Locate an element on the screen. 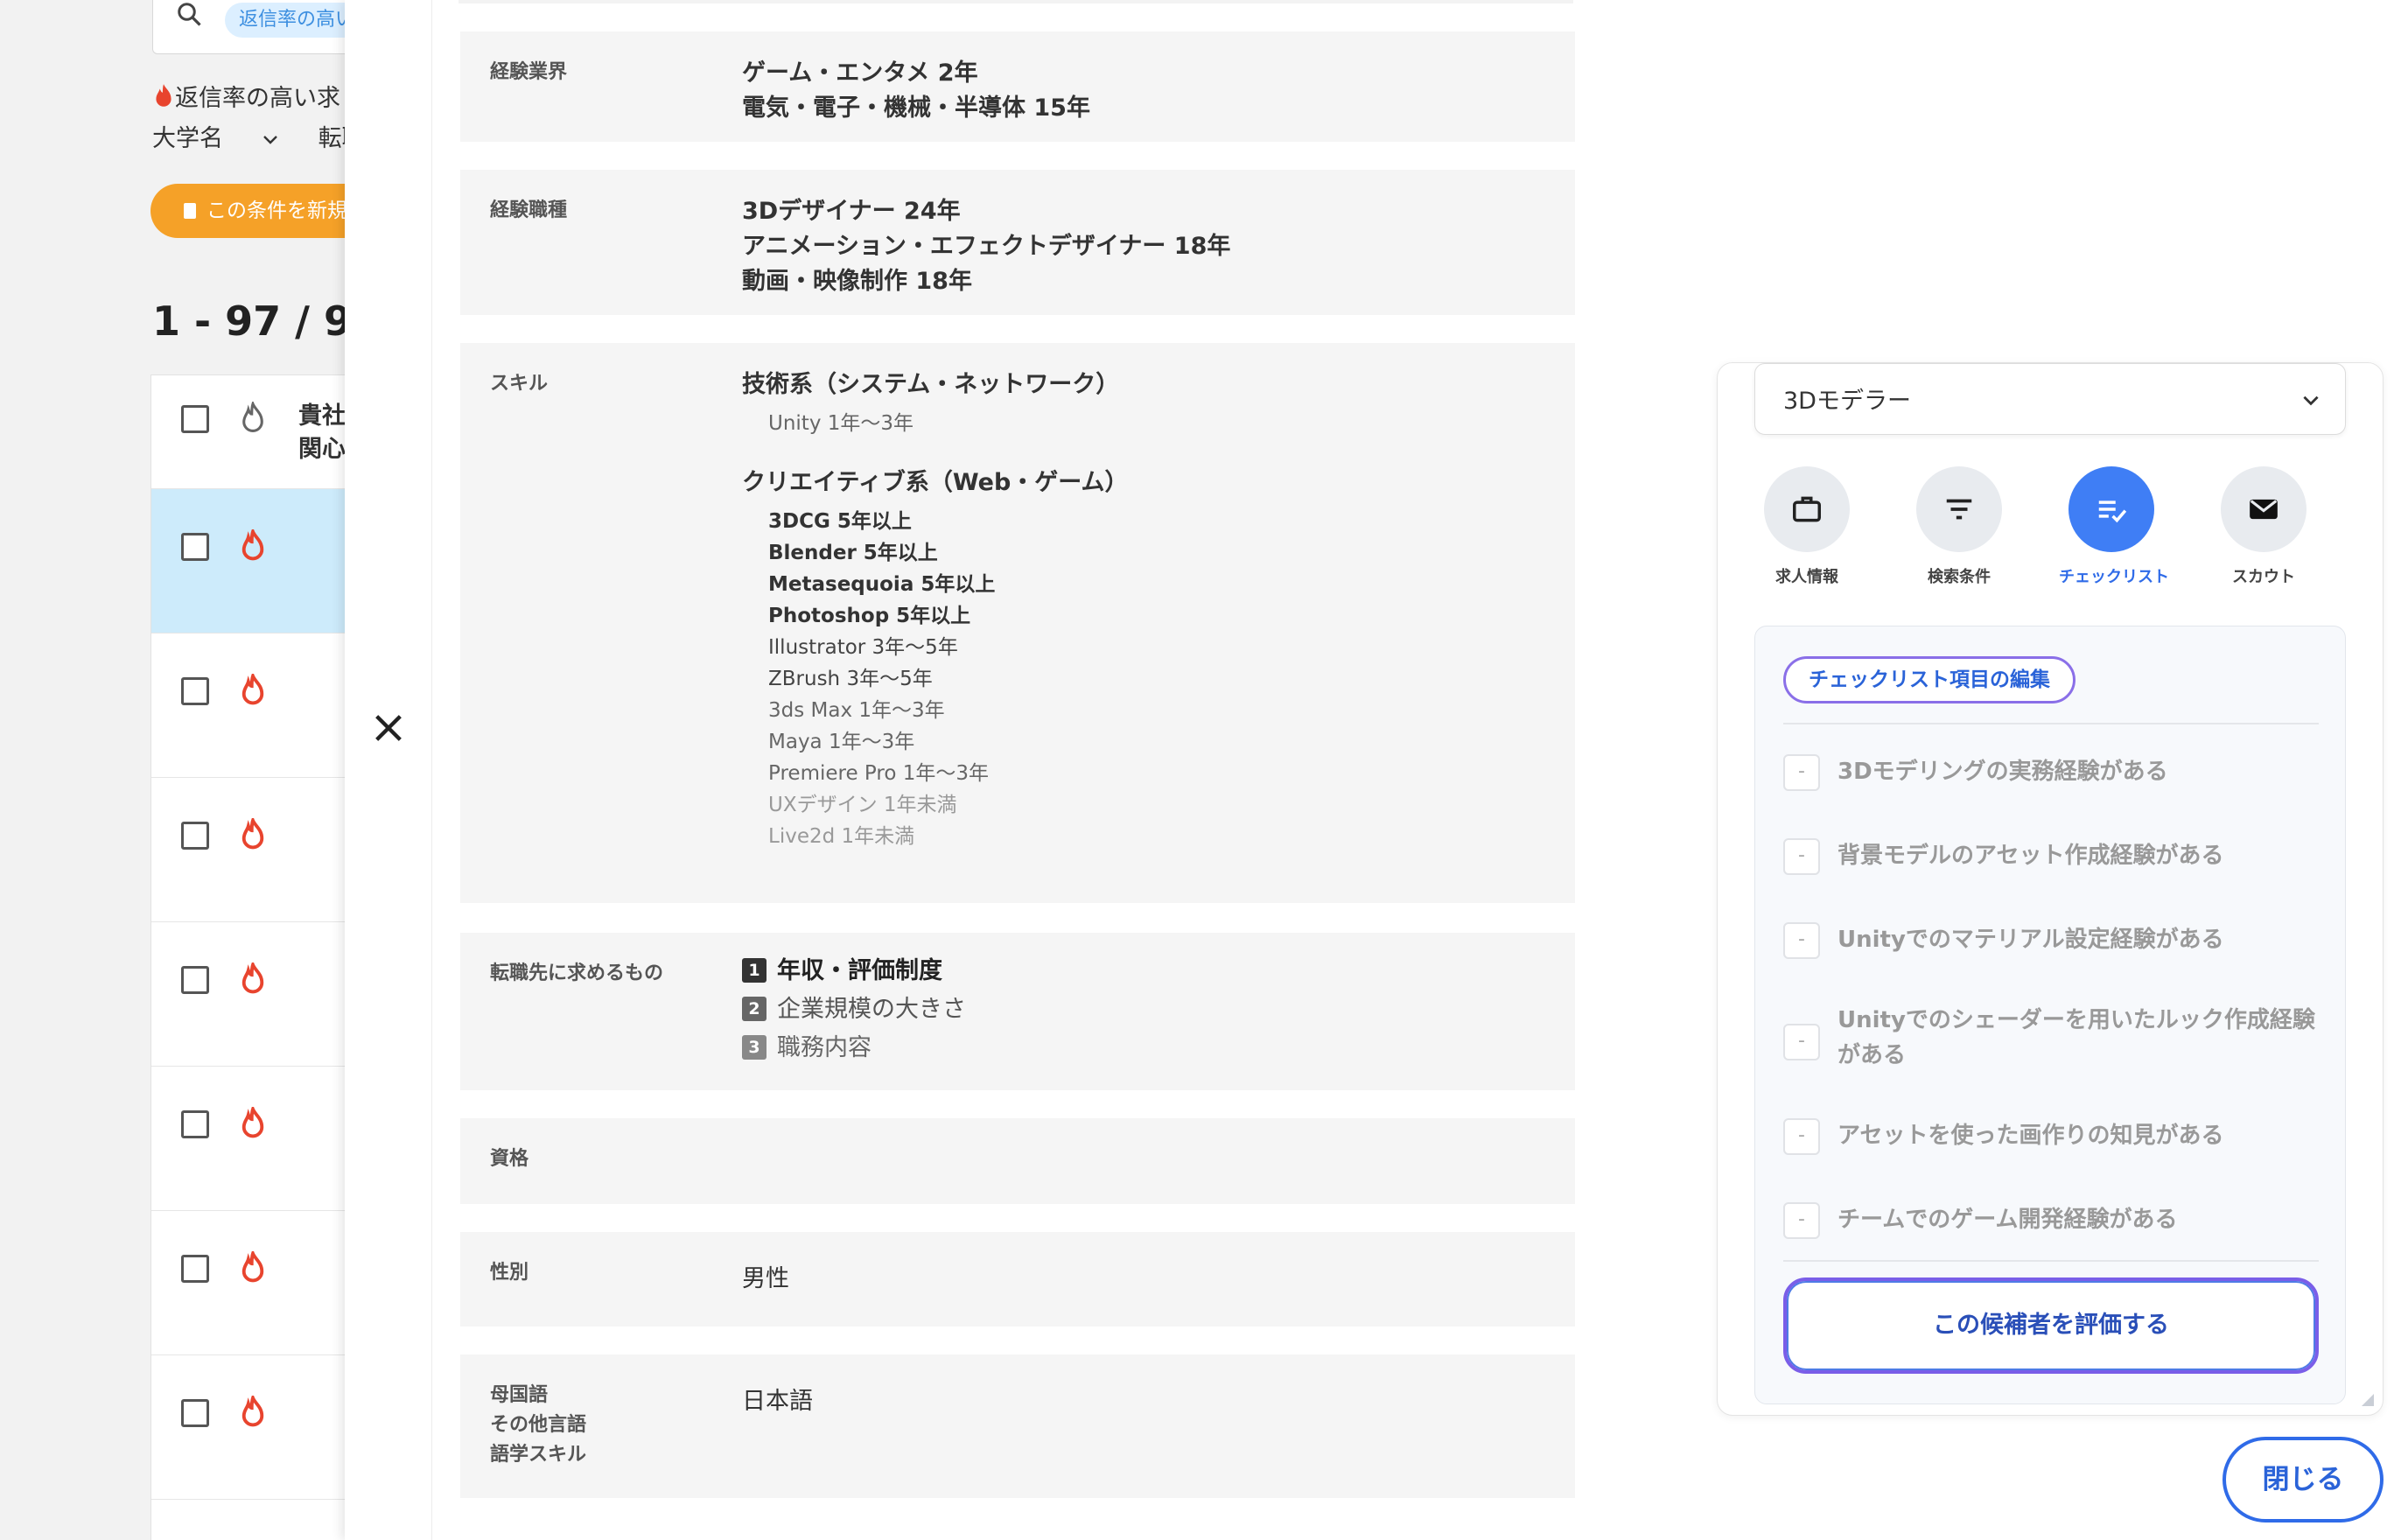 The width and height of the screenshot is (2401, 1540). edit-checklist-button: チェックリスト項目の編集 is located at coordinates (1929, 680).